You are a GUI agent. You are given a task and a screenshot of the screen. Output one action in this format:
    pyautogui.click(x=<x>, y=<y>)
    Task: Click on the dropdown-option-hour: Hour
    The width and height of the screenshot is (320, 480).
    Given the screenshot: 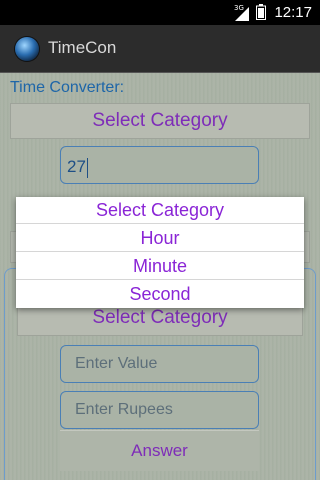 What is the action you would take?
    pyautogui.click(x=160, y=238)
    